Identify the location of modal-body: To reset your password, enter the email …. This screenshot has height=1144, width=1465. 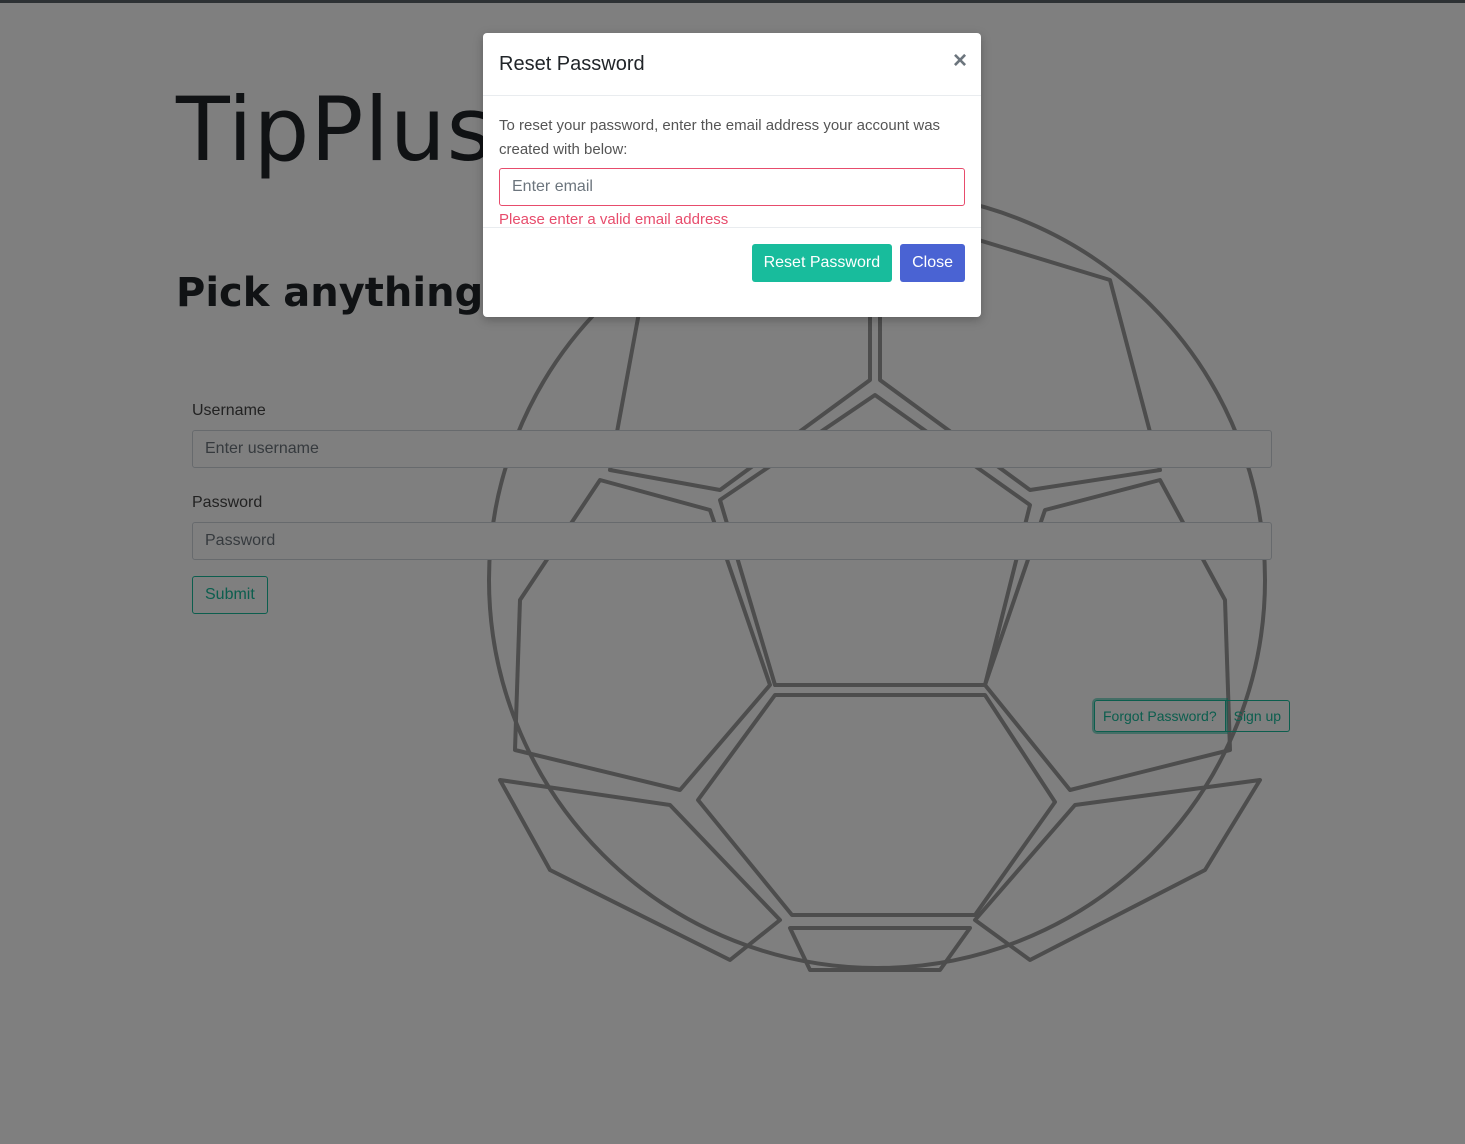
(732, 162).